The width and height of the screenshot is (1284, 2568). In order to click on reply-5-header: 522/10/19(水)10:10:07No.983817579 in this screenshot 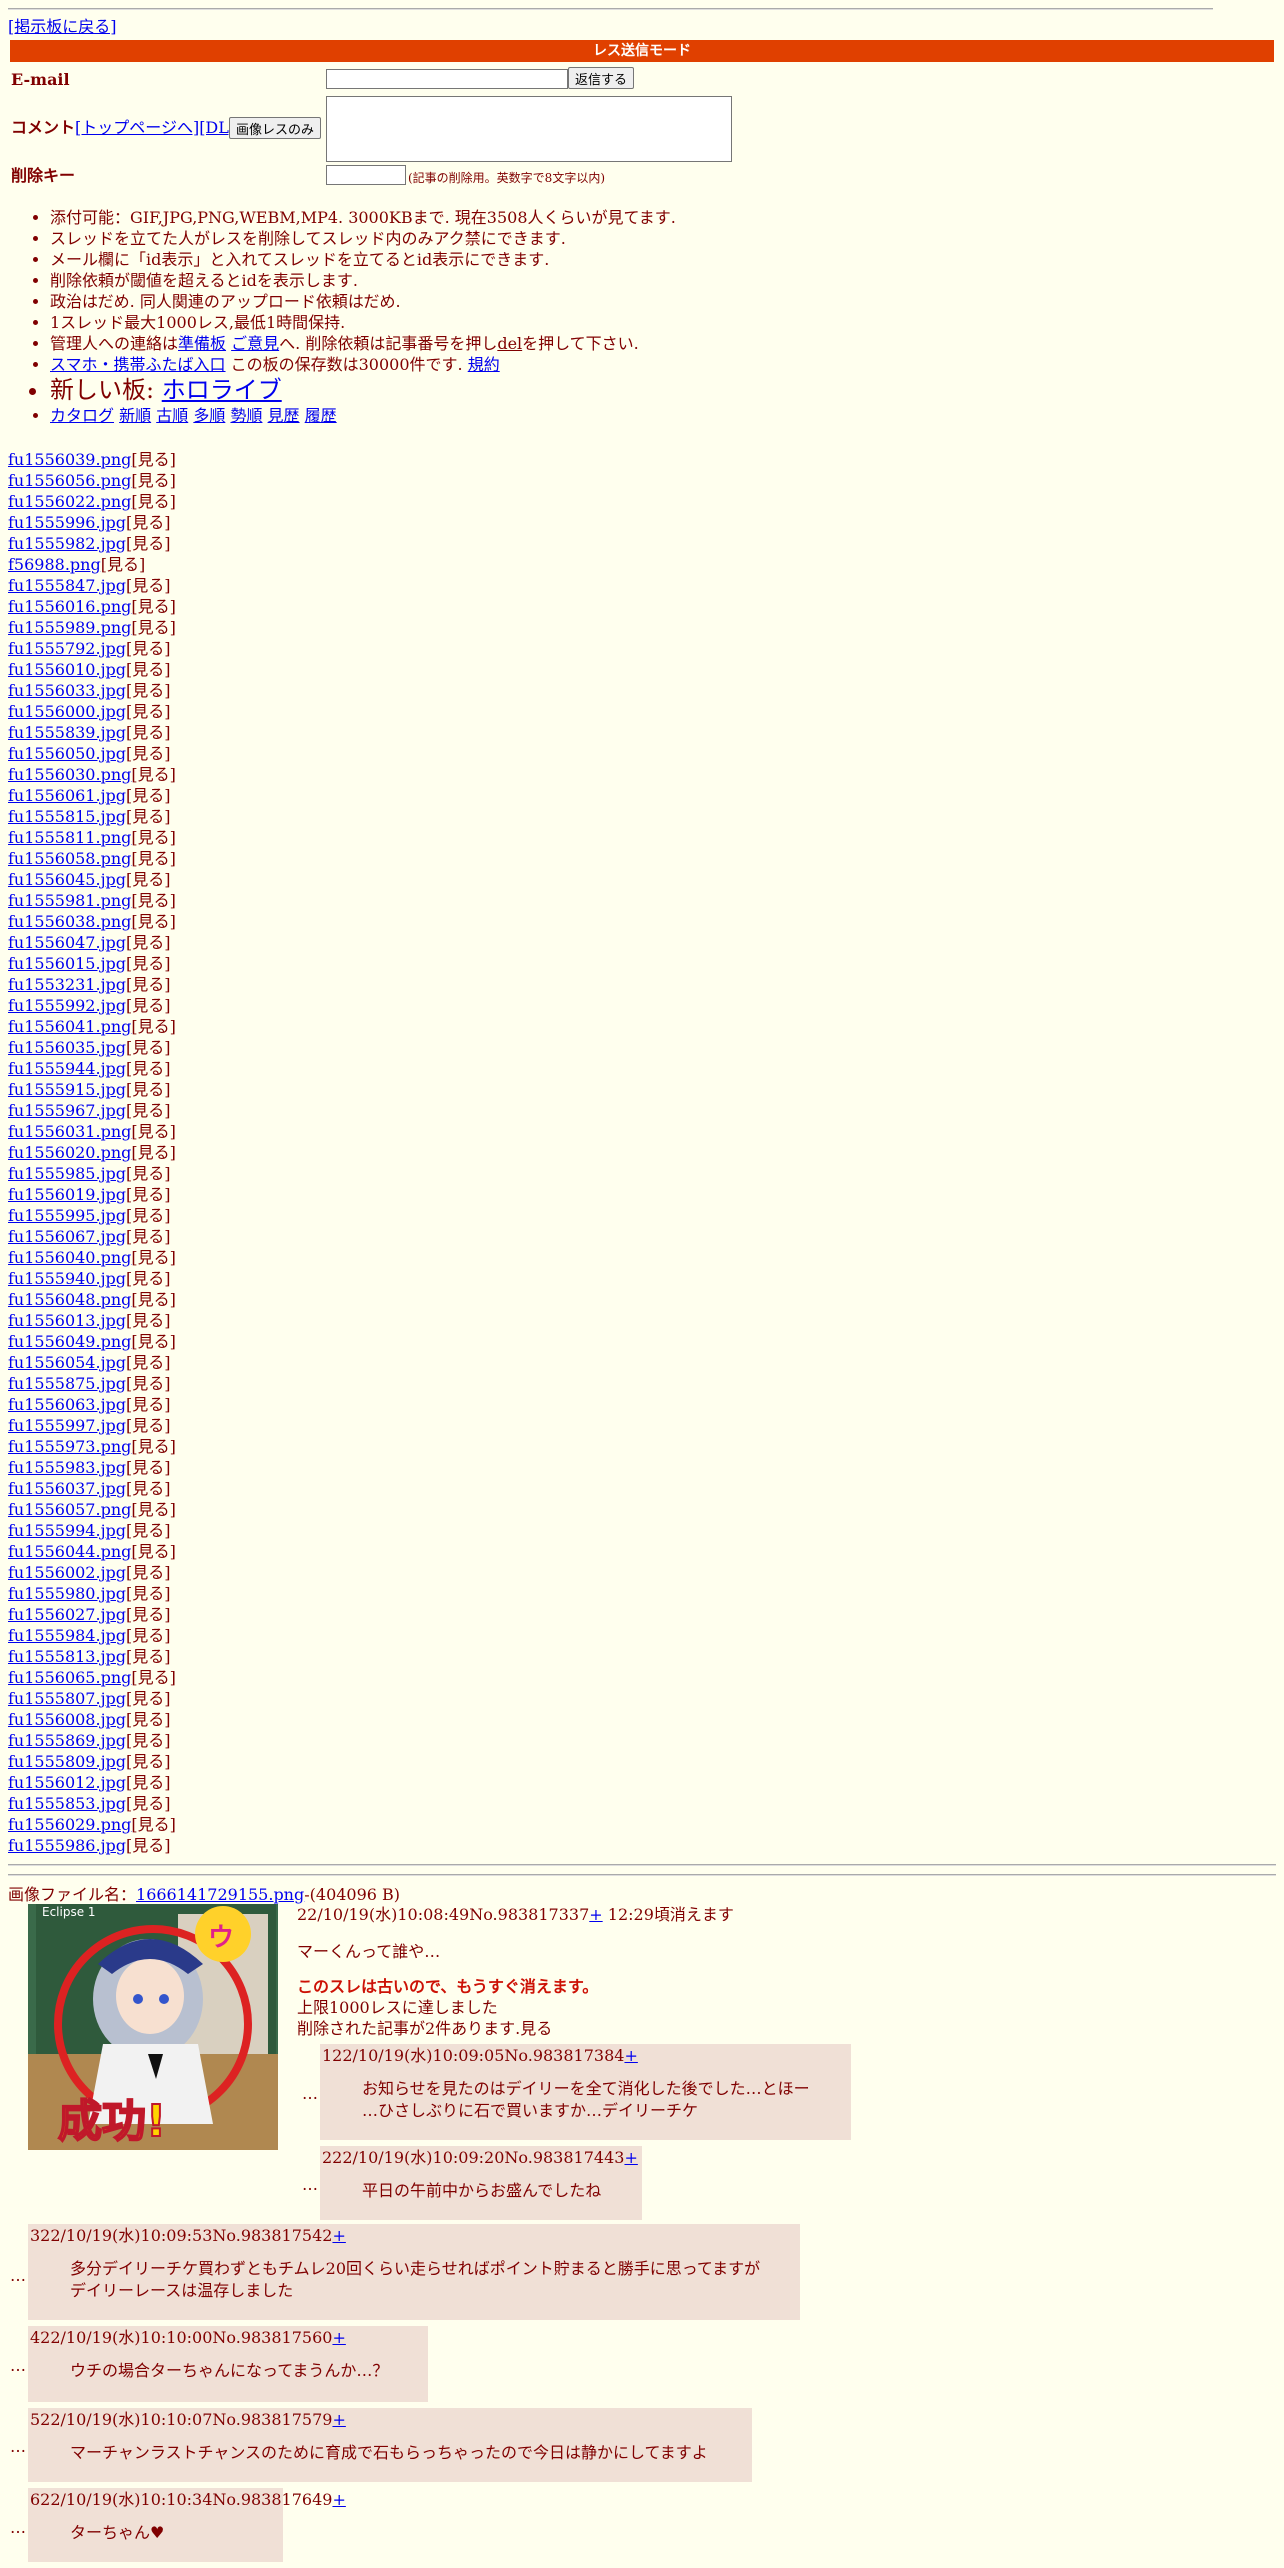, I will do `click(181, 2419)`.